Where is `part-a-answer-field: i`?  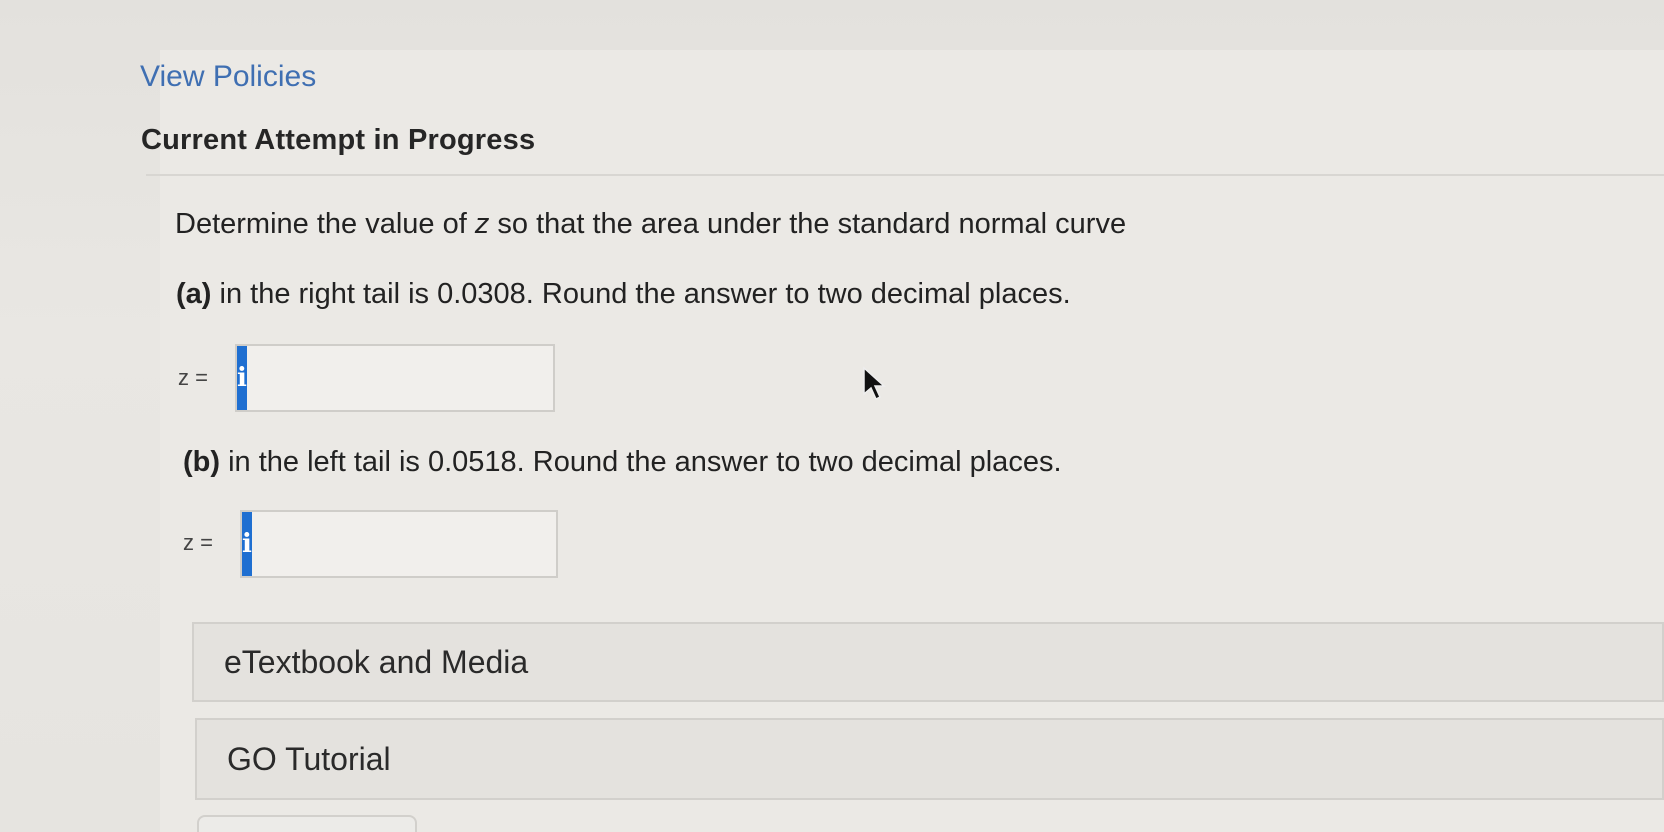
part-a-answer-field: i is located at coordinates (402, 378).